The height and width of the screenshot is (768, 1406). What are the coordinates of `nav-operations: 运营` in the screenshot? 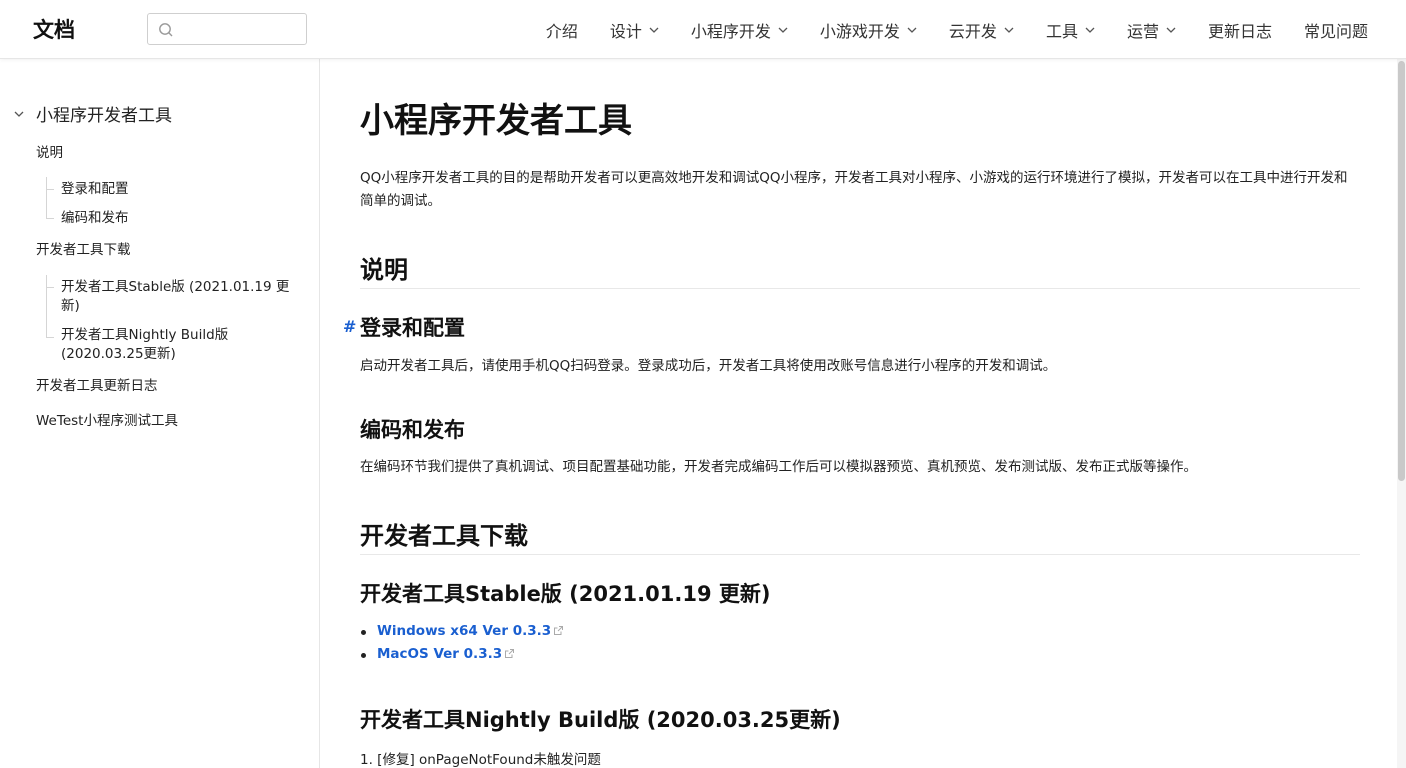 It's located at (1151, 30).